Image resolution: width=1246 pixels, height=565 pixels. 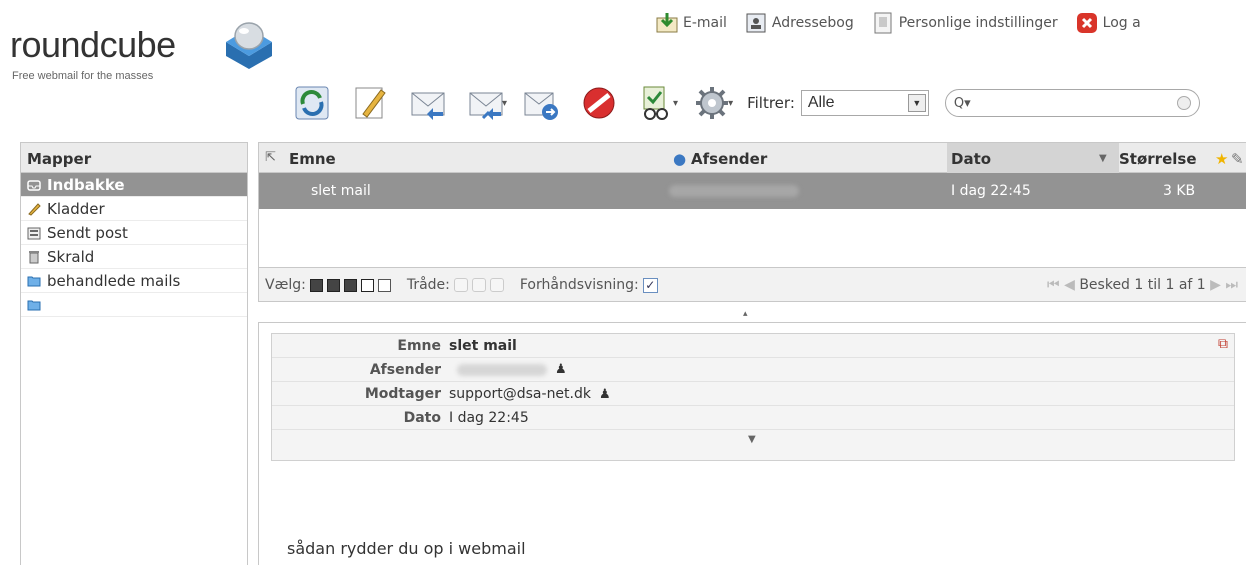 What do you see at coordinates (730, 103) in the screenshot?
I see `more-dropdown-icon: ▾` at bounding box center [730, 103].